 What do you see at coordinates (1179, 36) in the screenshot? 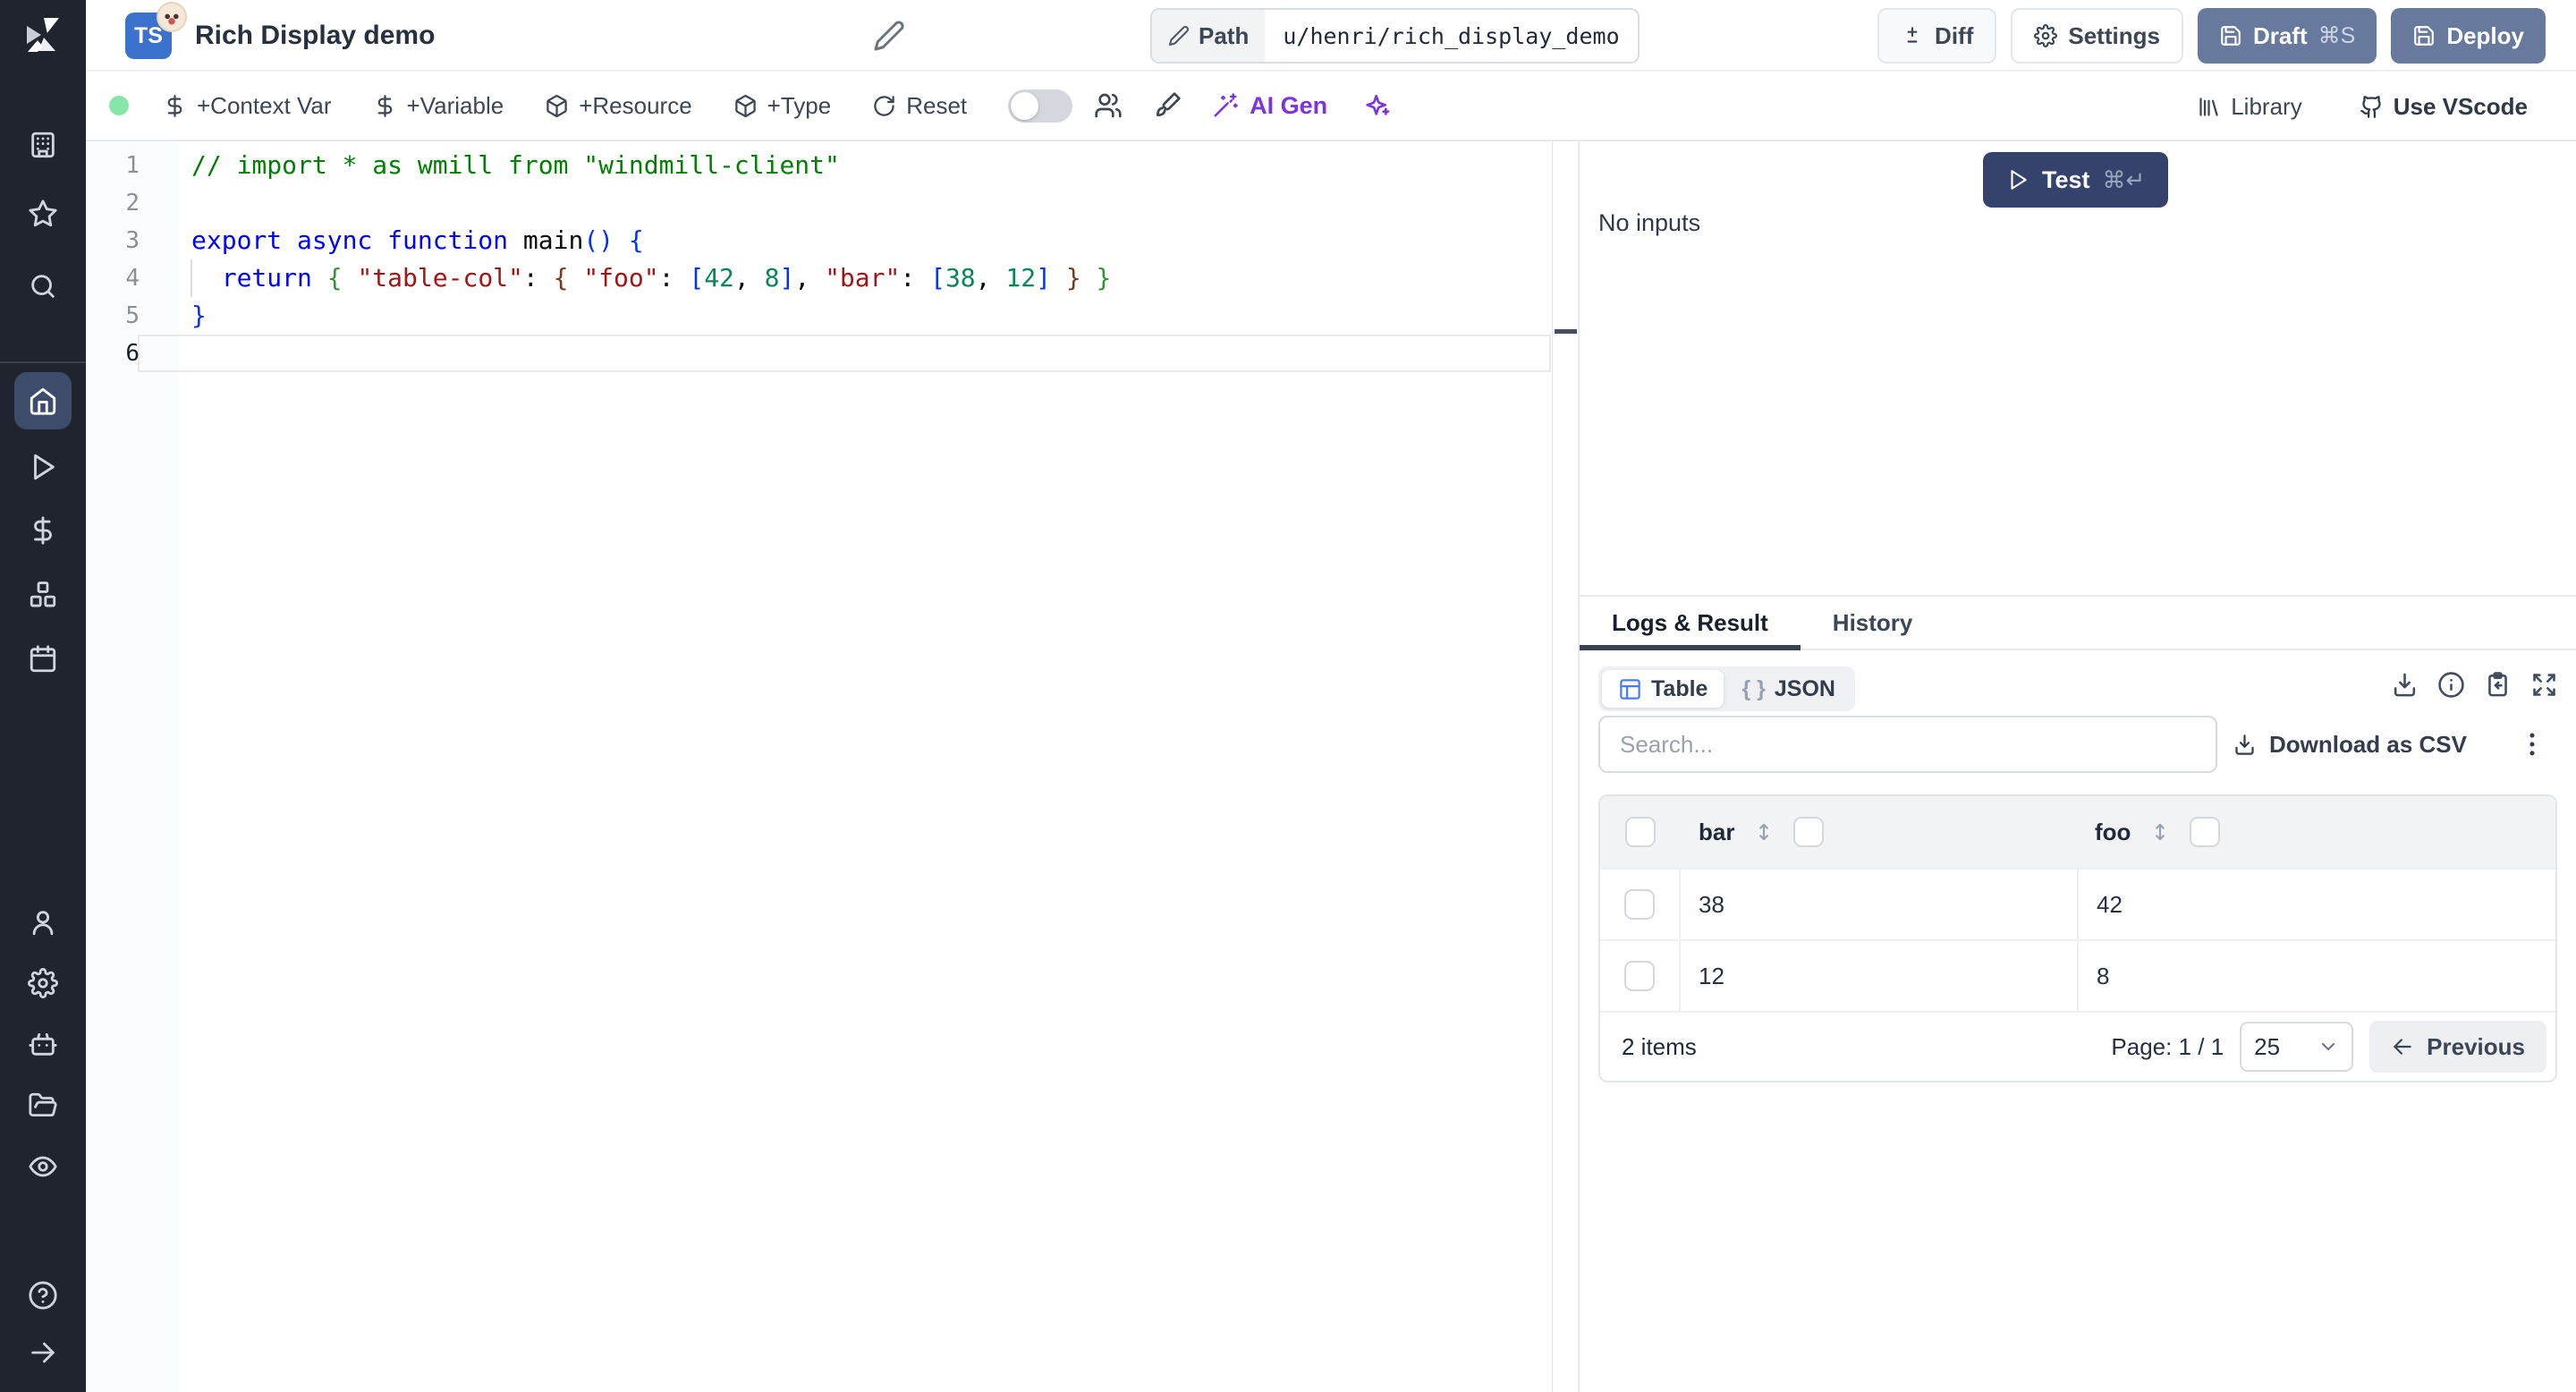
I see `edit-path-pencil-icon` at bounding box center [1179, 36].